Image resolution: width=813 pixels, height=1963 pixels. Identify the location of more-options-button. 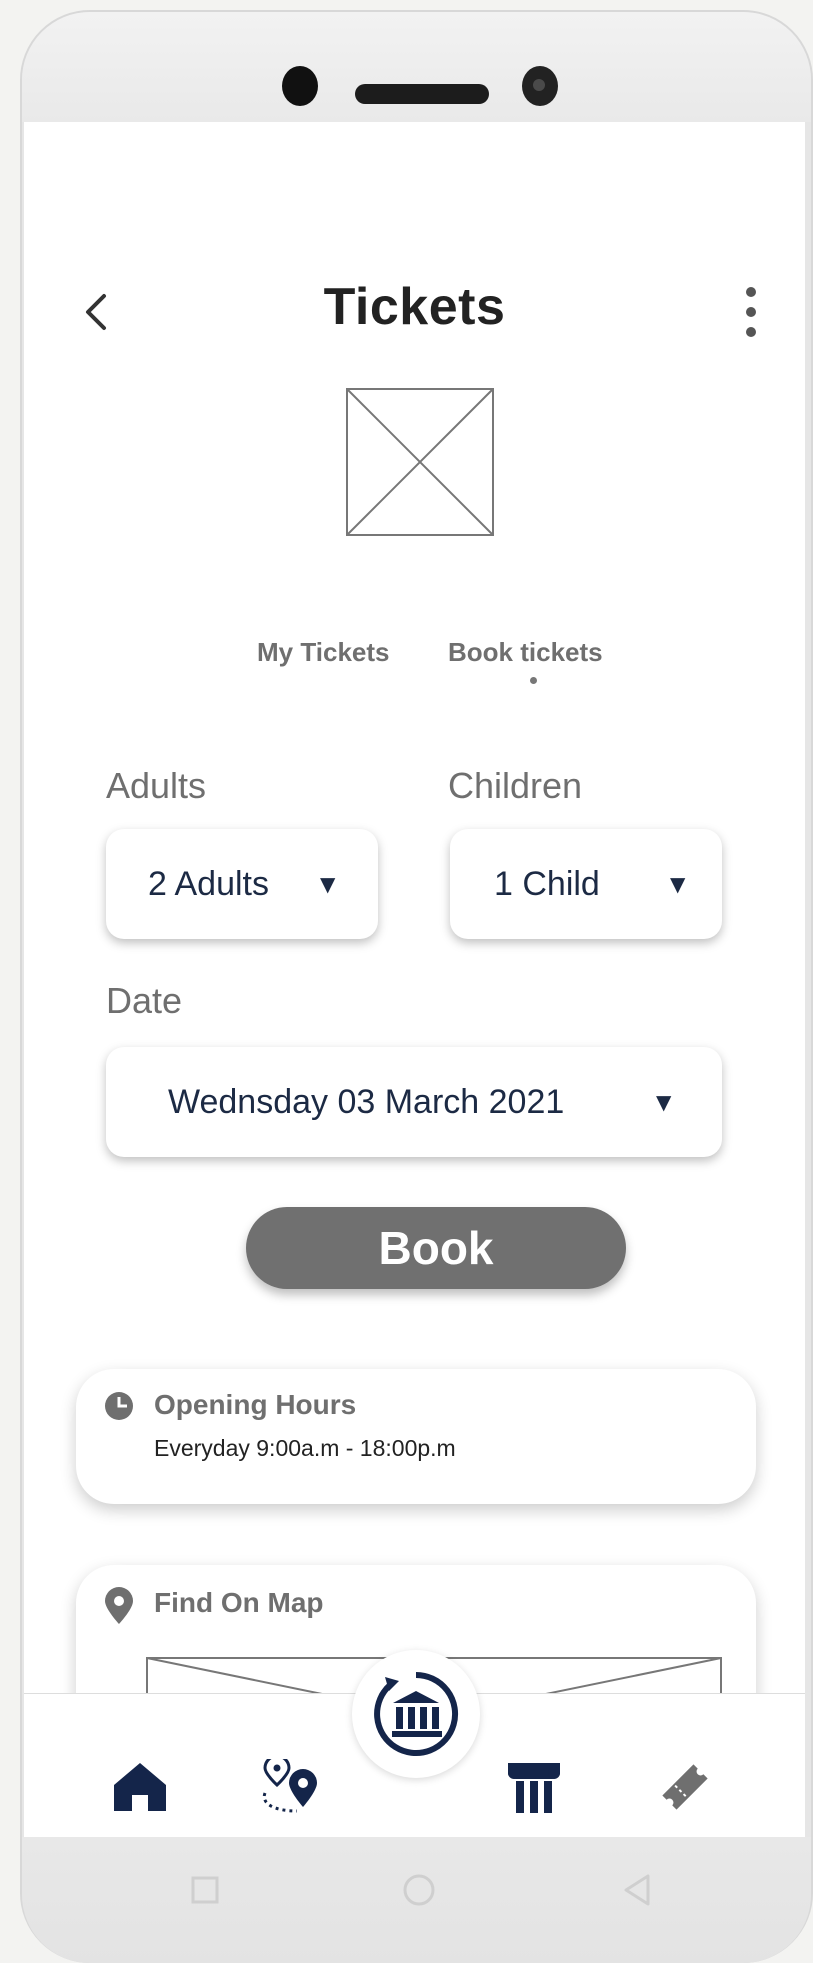
(751, 312).